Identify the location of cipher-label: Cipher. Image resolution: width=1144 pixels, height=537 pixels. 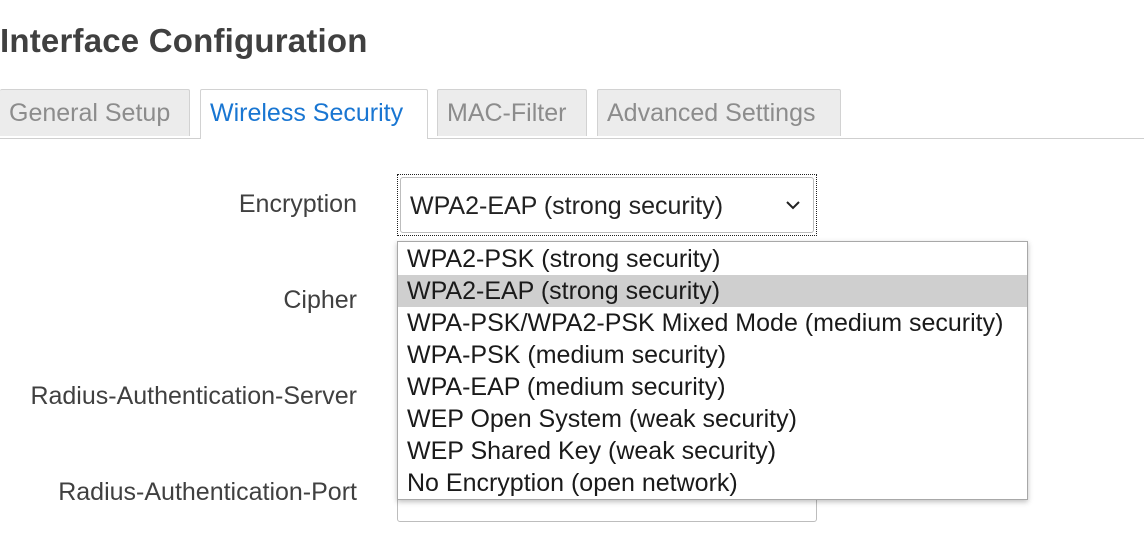
(320, 300).